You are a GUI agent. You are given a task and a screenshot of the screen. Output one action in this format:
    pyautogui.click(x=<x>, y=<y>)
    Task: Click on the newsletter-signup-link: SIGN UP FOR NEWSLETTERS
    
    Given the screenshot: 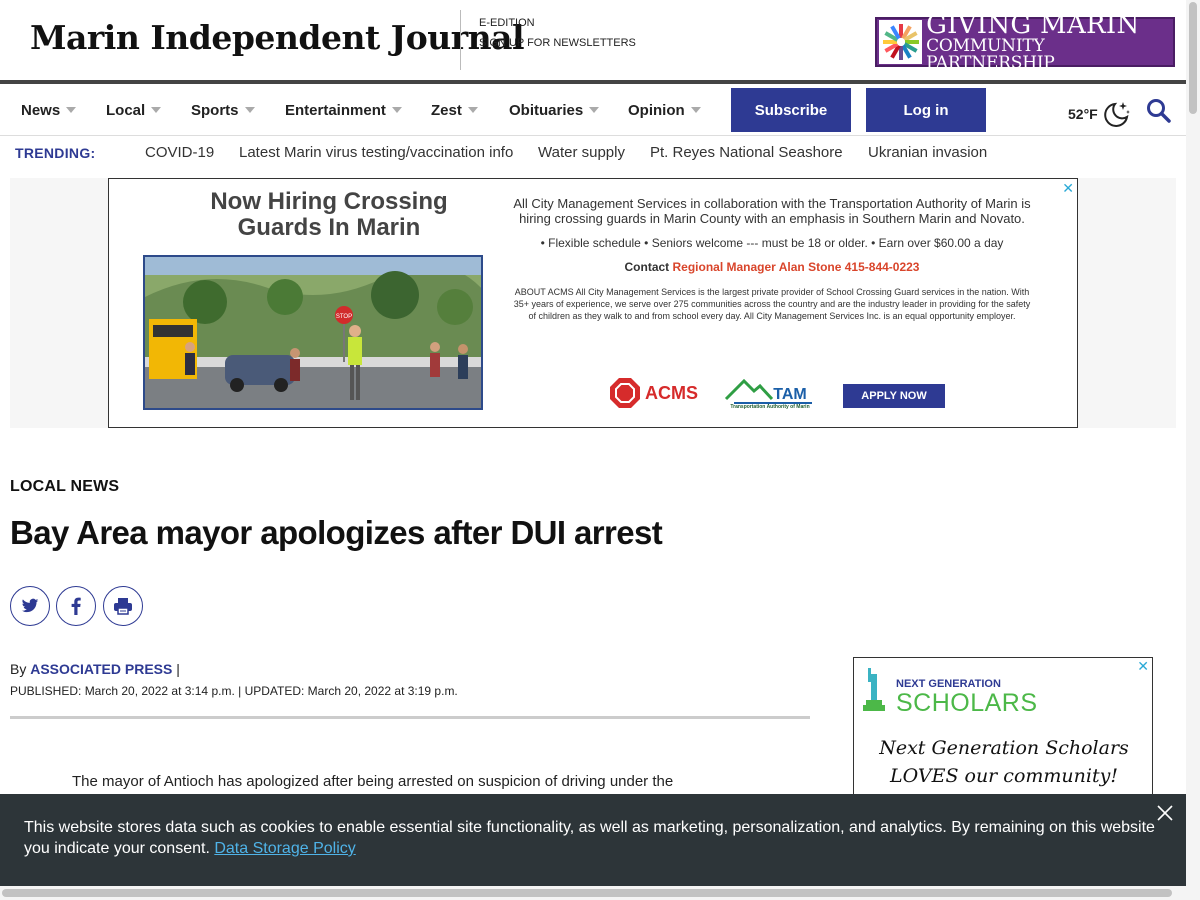 What is the action you would take?
    pyautogui.click(x=557, y=43)
    